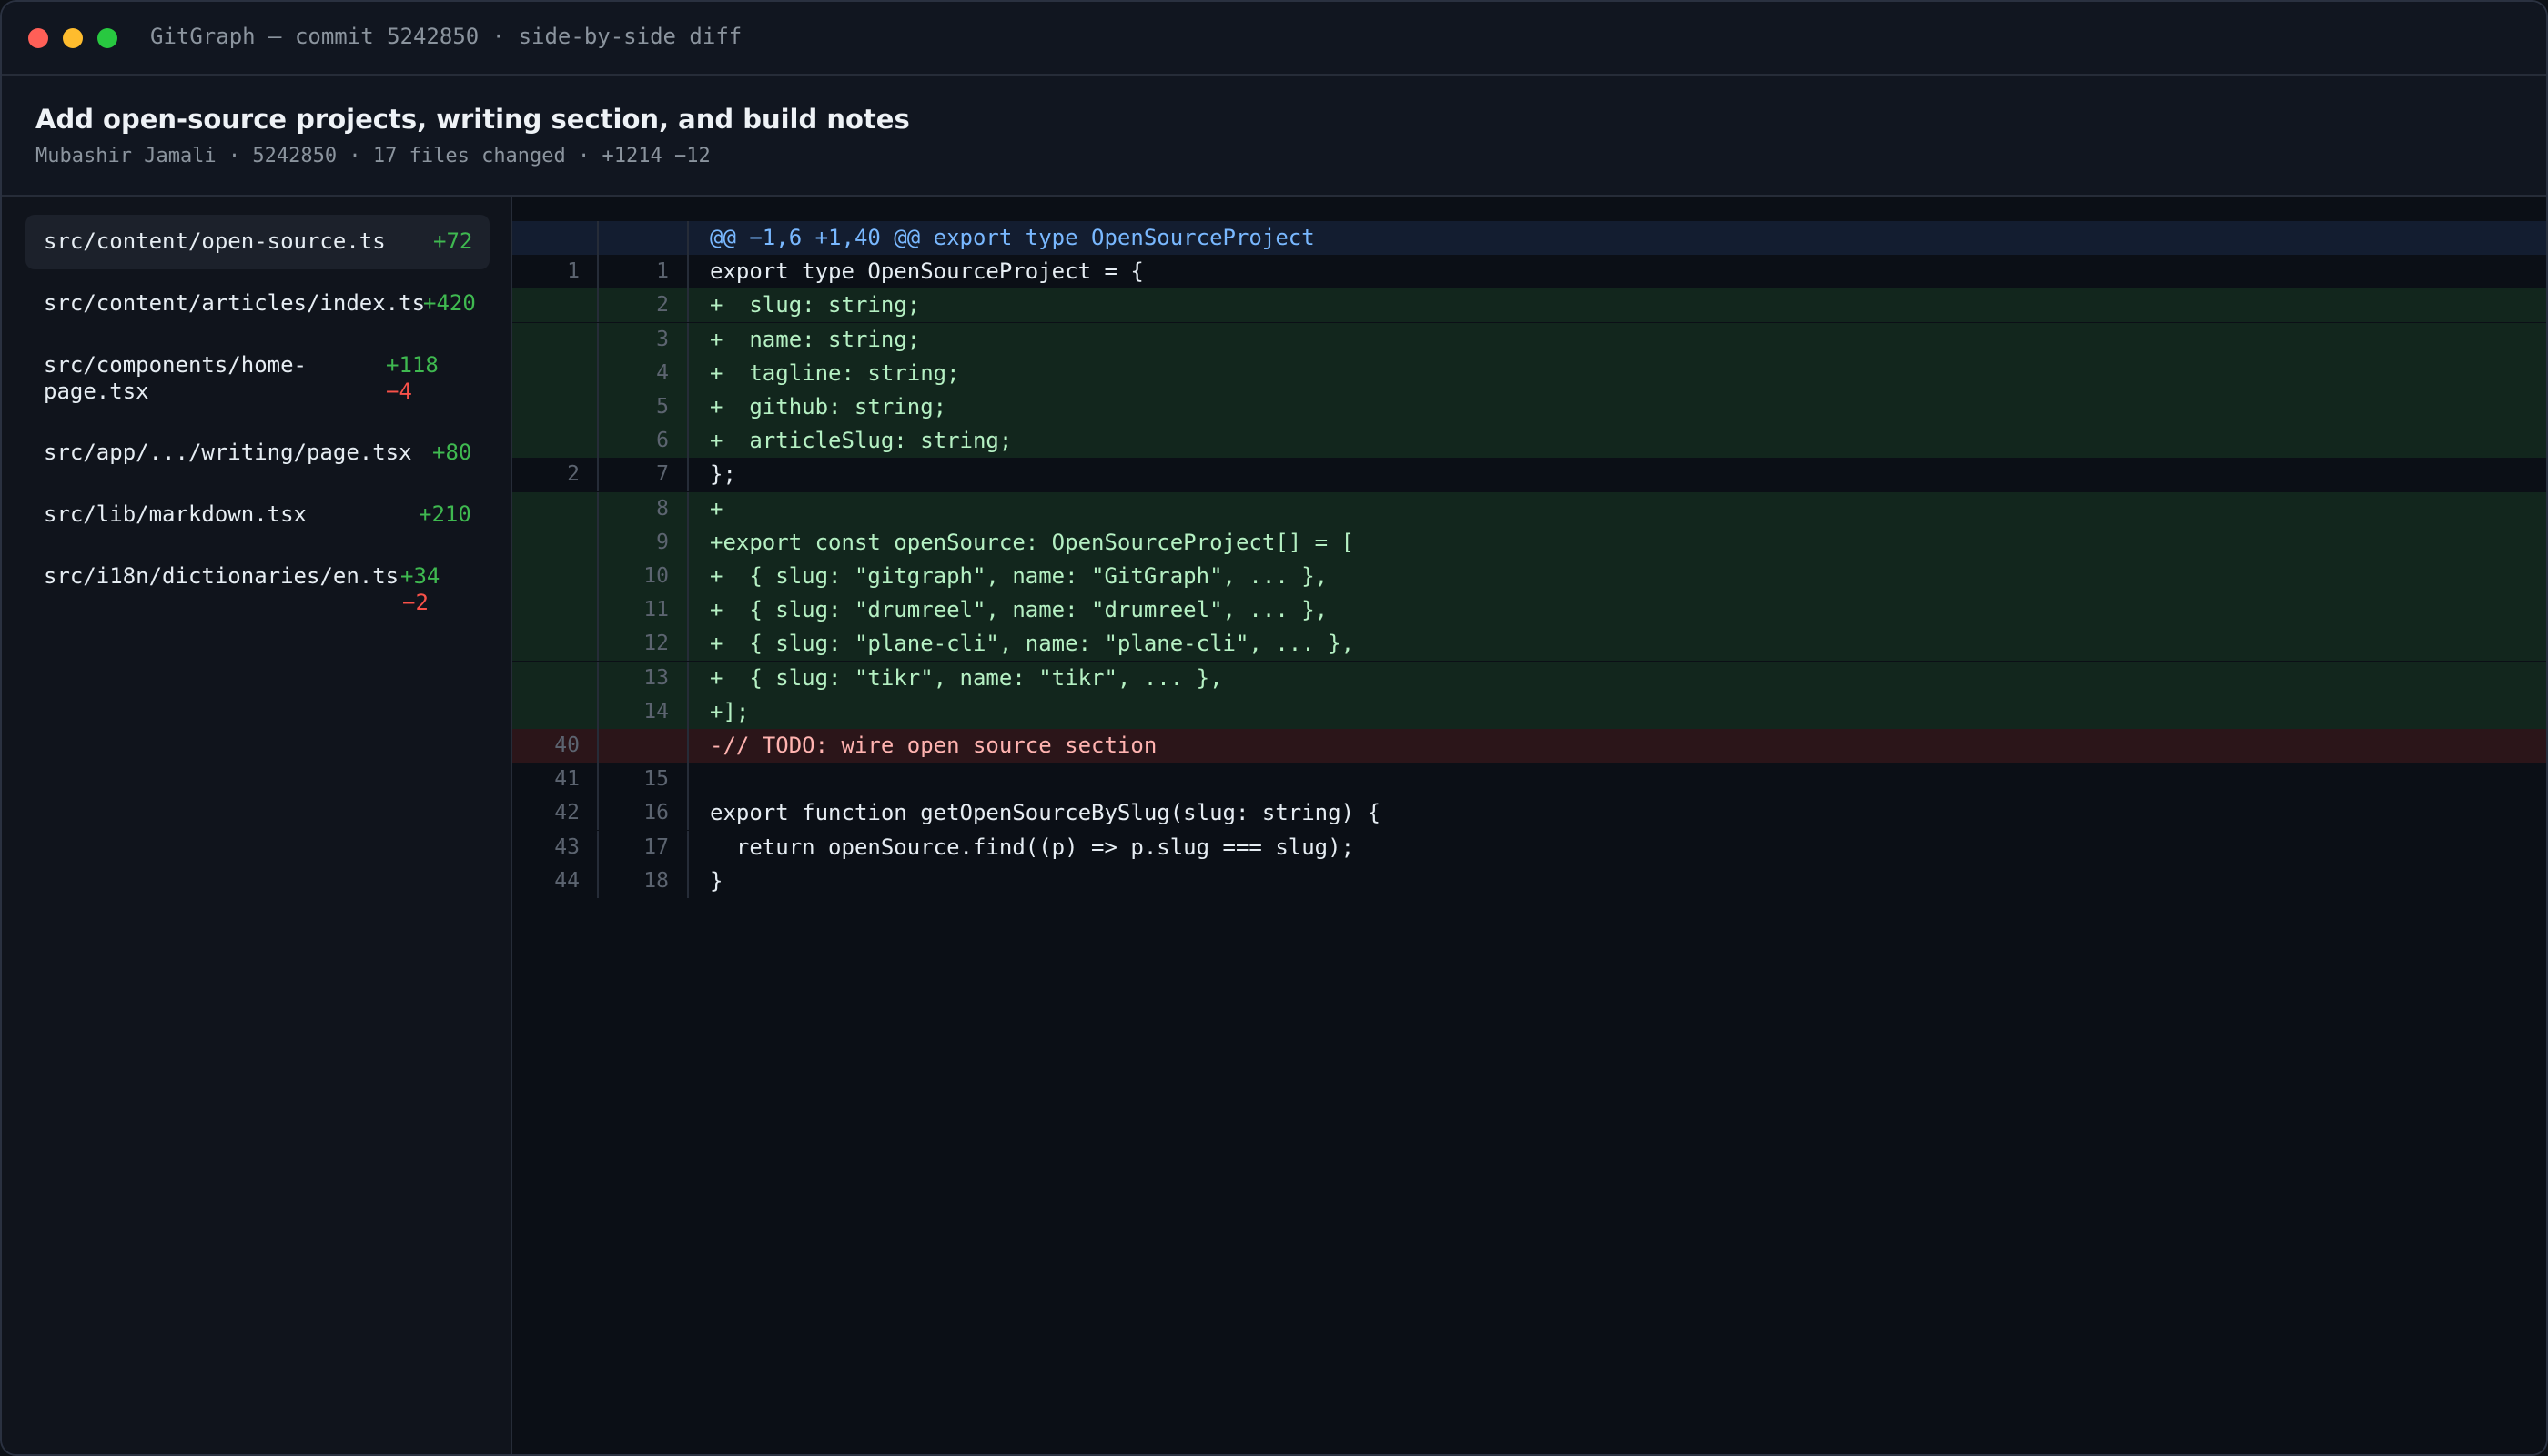 This screenshot has height=1456, width=2548. I want to click on new-line-number: 2, so click(662, 305).